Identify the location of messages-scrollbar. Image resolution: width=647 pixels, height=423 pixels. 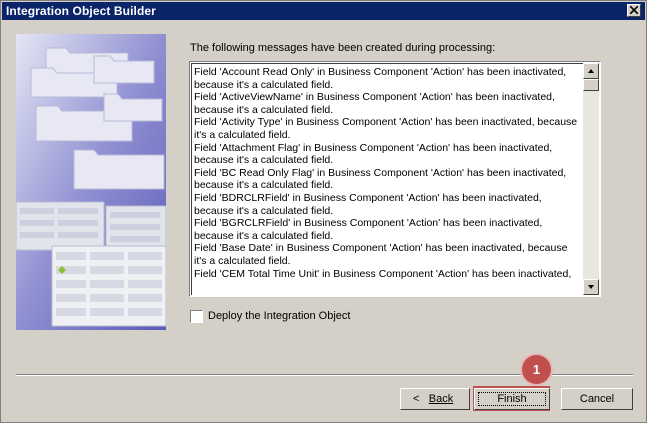
(591, 179).